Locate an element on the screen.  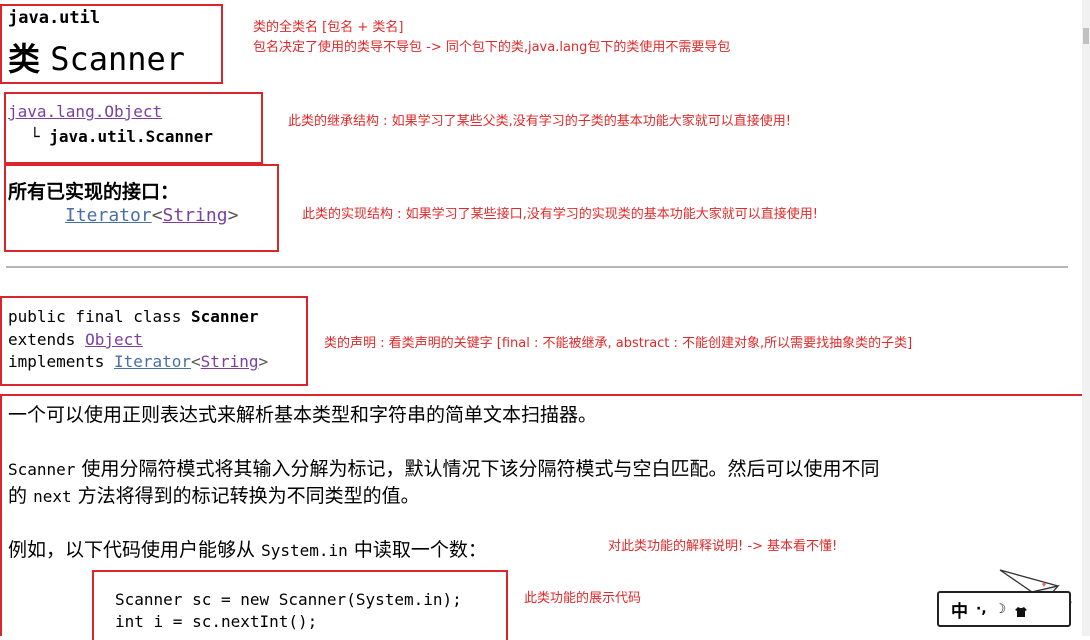
moon-icon: ☽ is located at coordinates (1001, 609).